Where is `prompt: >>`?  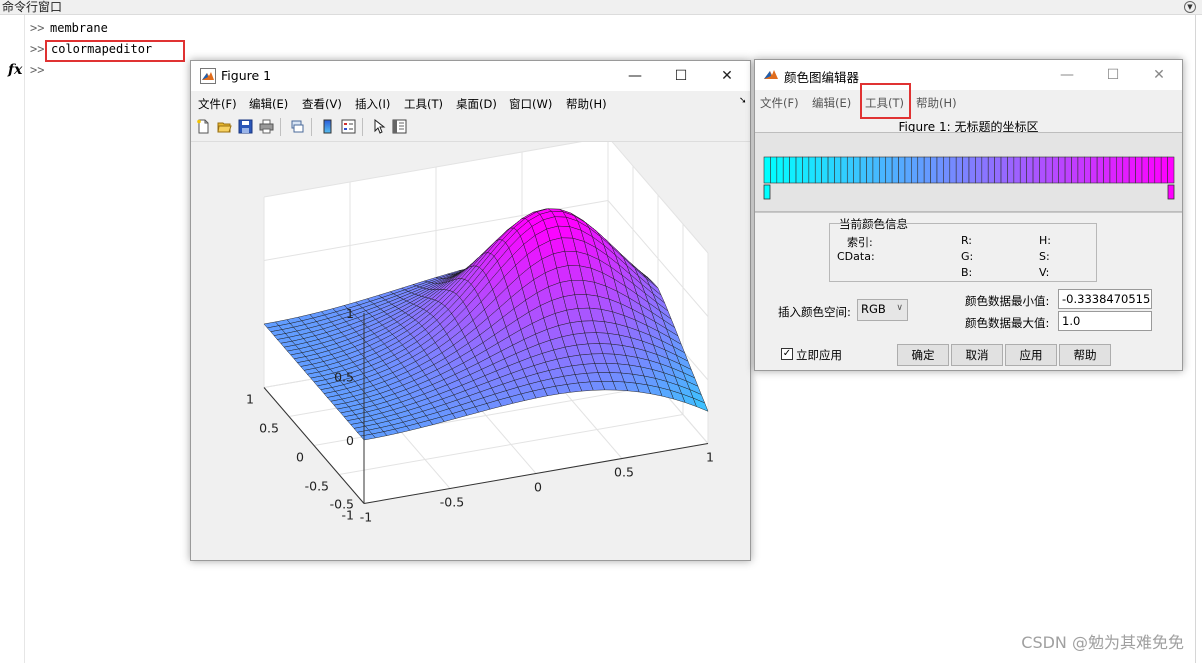
prompt: >> is located at coordinates (37, 49).